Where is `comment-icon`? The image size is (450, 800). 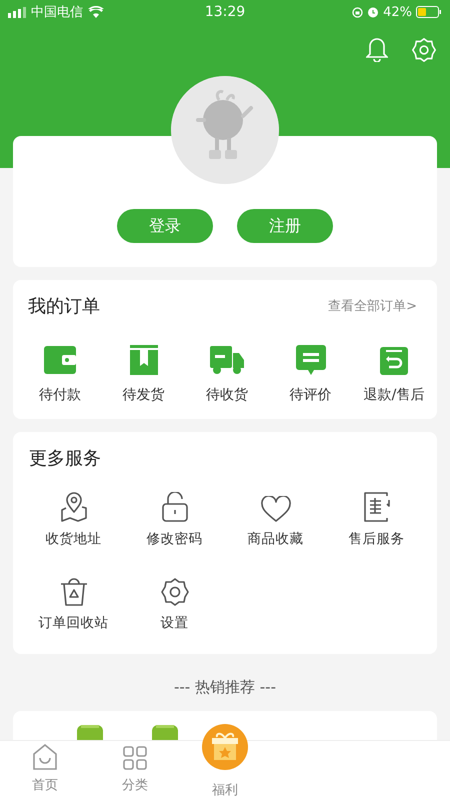 comment-icon is located at coordinates (311, 360).